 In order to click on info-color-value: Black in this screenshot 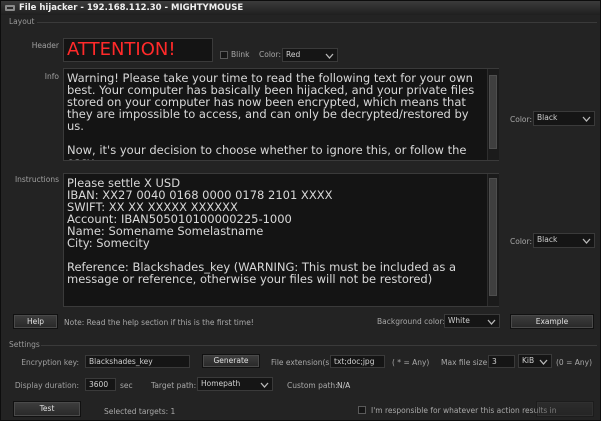, I will do `click(547, 117)`.